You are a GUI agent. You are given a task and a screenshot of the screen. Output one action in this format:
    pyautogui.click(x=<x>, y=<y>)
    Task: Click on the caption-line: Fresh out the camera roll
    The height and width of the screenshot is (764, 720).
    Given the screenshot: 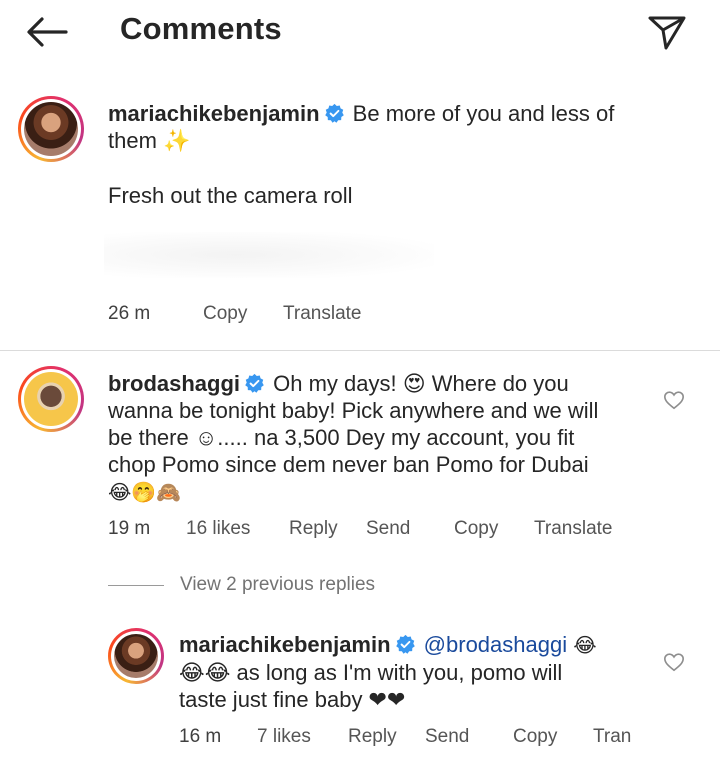 What is the action you would take?
    pyautogui.click(x=230, y=195)
    